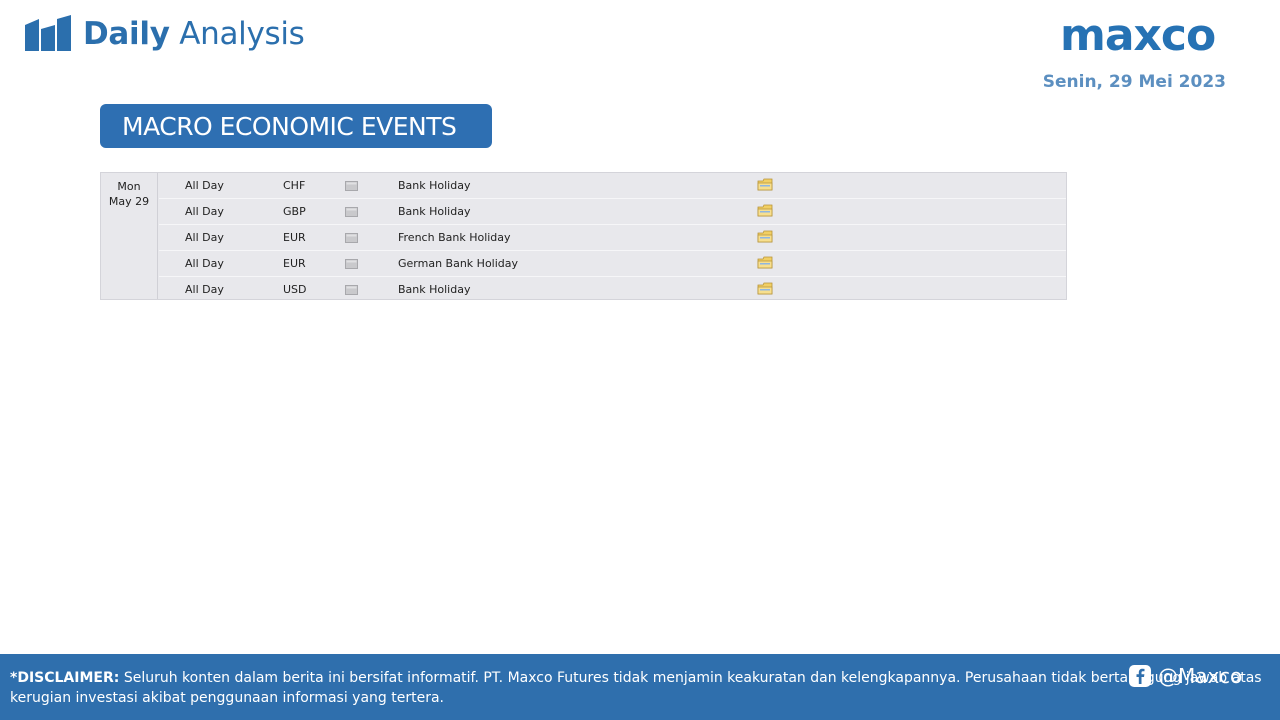 This screenshot has width=1280, height=720. I want to click on calendar-date-cell: Mon May 29, so click(129, 236).